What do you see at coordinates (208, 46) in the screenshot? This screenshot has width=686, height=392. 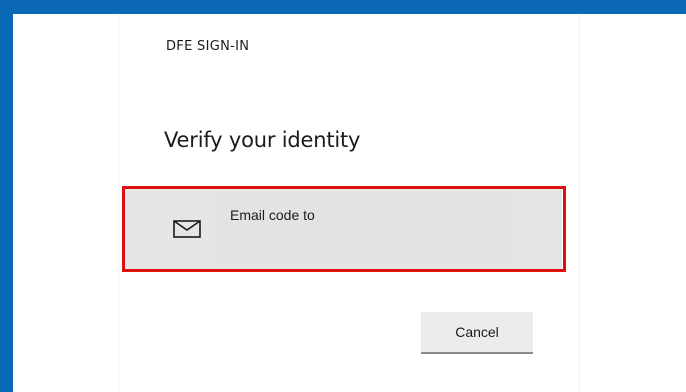 I see `brand-name: DFE SIGN-IN` at bounding box center [208, 46].